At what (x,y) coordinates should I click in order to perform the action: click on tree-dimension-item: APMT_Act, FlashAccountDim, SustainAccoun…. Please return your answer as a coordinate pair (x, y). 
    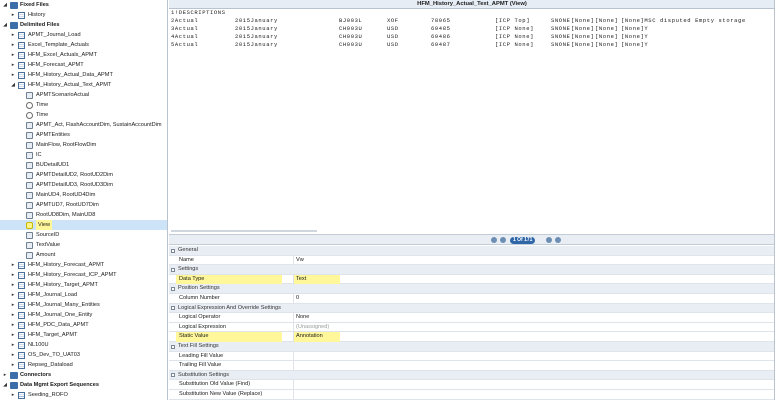
    Looking at the image, I should click on (83, 125).